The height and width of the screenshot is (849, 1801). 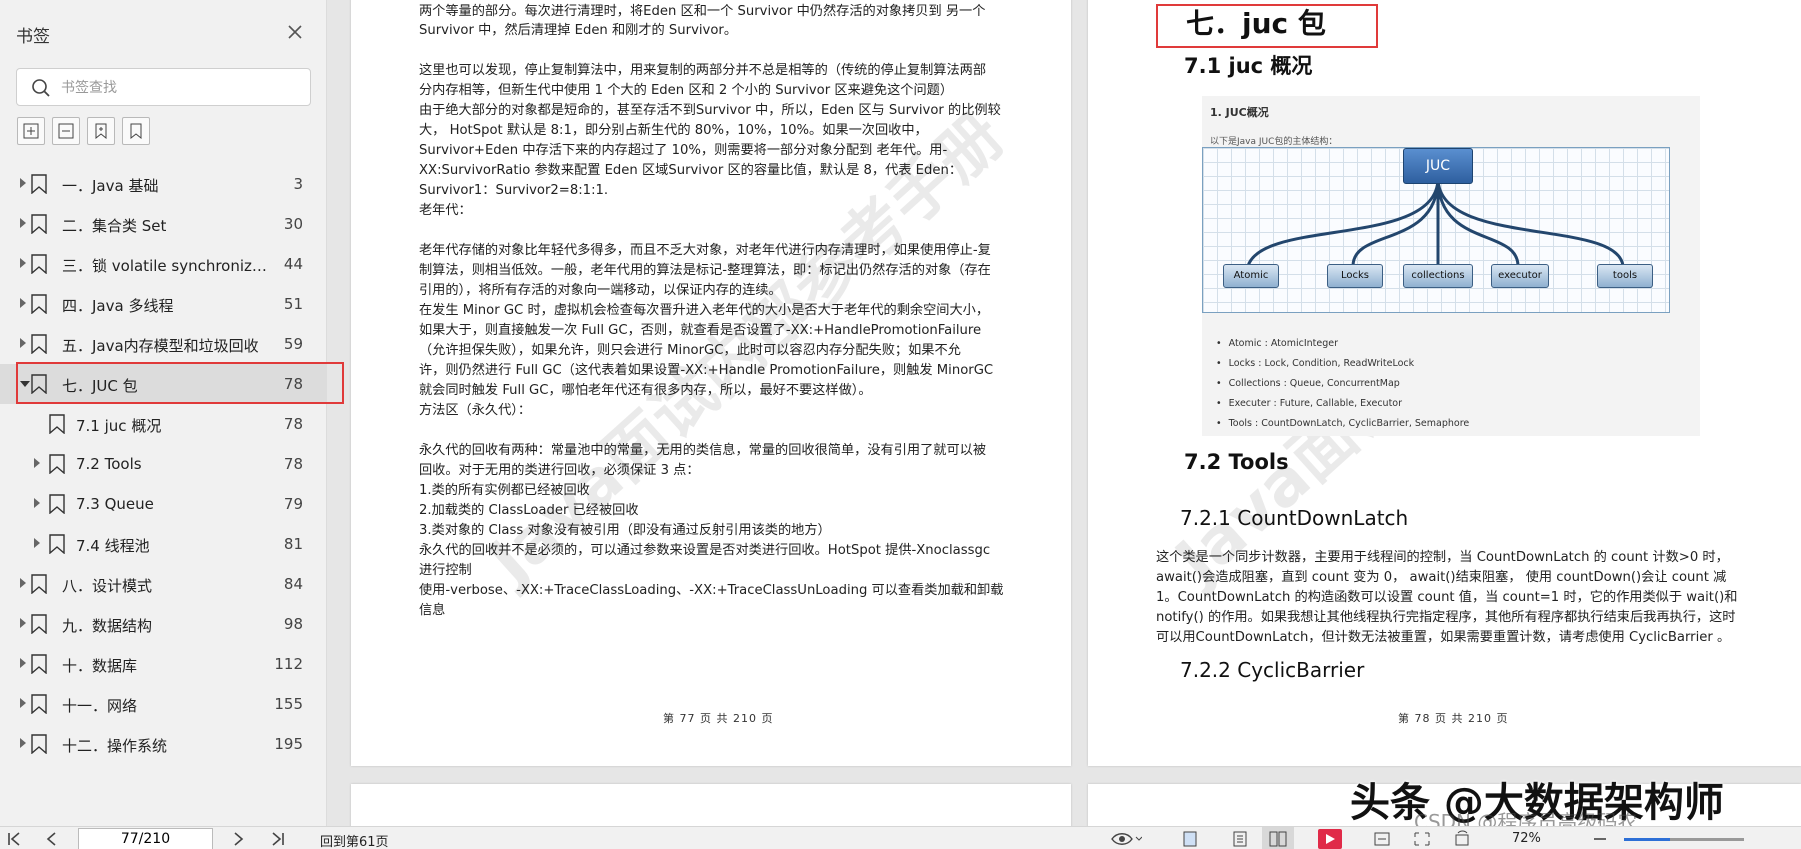 What do you see at coordinates (1520, 276) in the screenshot?
I see `node-executor: executor` at bounding box center [1520, 276].